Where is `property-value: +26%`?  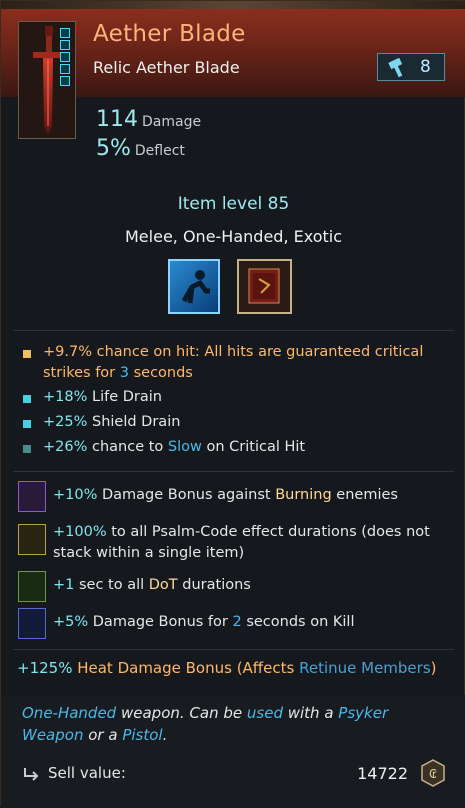
property-value: +26% is located at coordinates (65, 447).